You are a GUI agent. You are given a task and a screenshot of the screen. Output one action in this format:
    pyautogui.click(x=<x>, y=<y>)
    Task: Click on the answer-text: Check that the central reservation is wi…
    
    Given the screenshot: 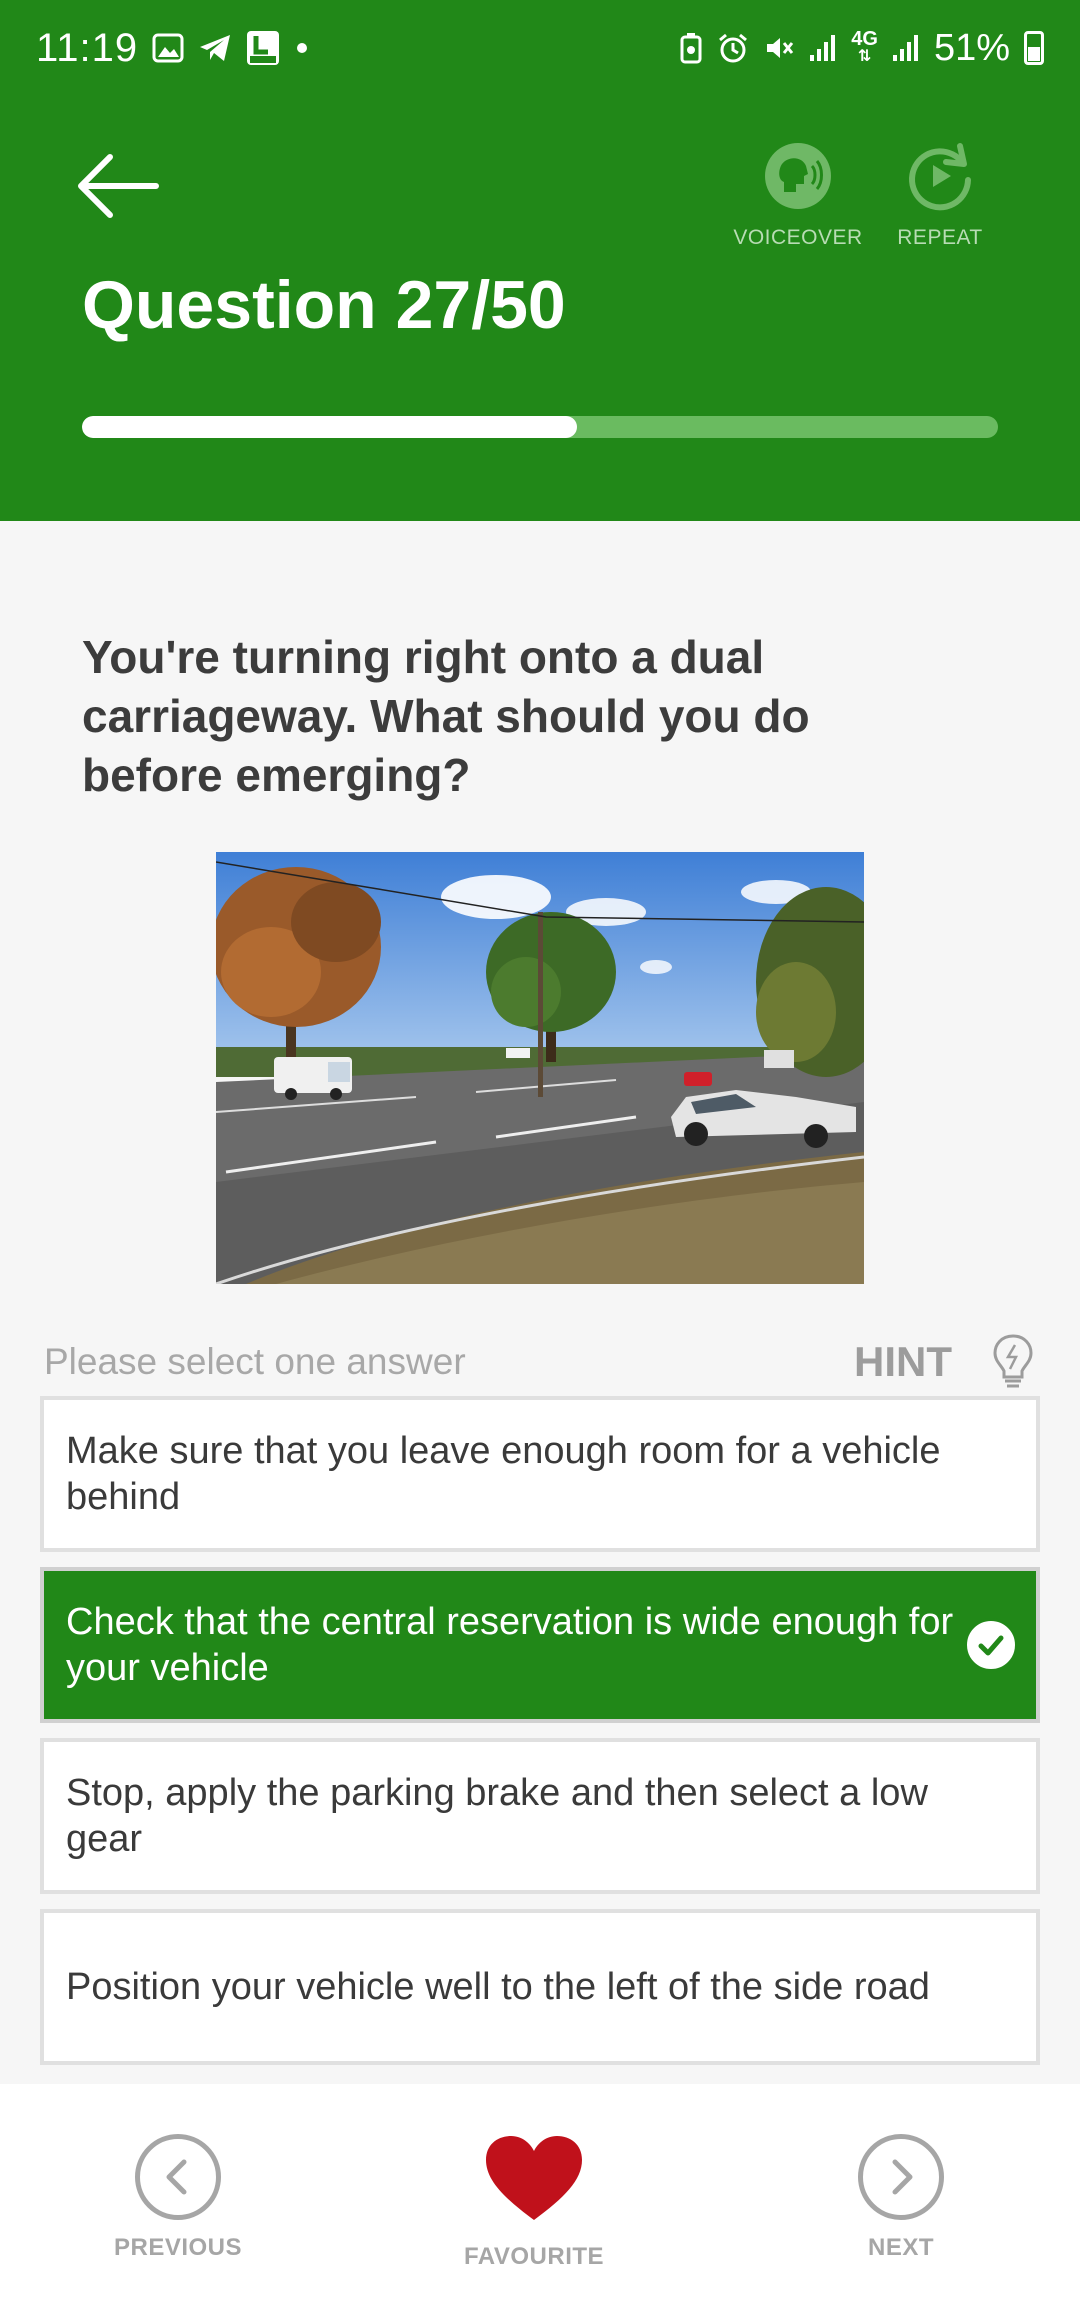 What is the action you would take?
    pyautogui.click(x=510, y=1645)
    